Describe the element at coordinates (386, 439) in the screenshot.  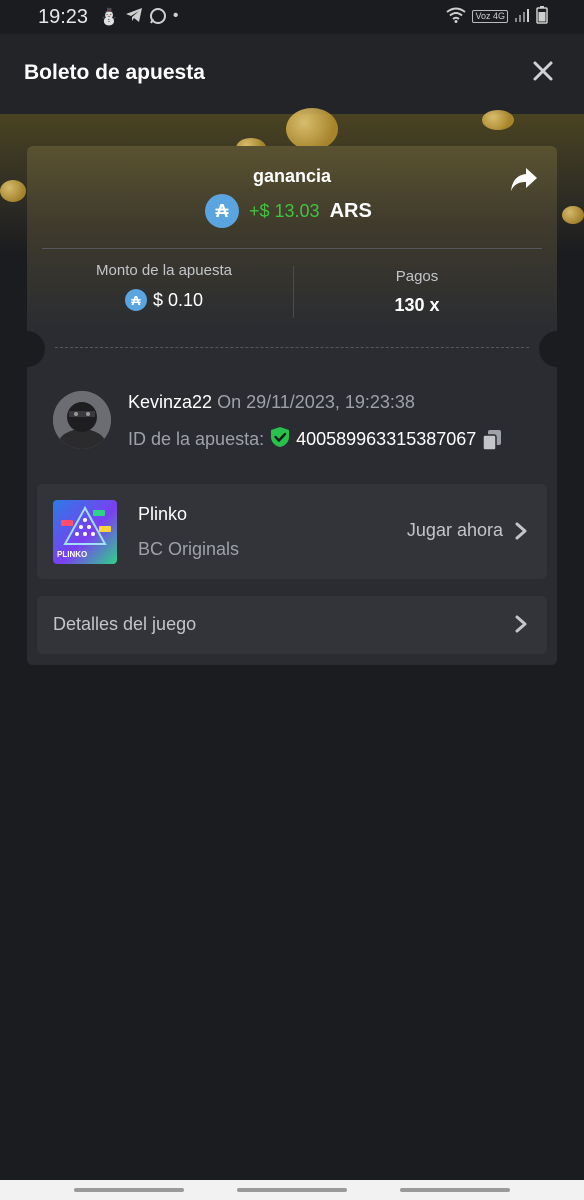
I see `bet-id-value: 400589963315387067` at that location.